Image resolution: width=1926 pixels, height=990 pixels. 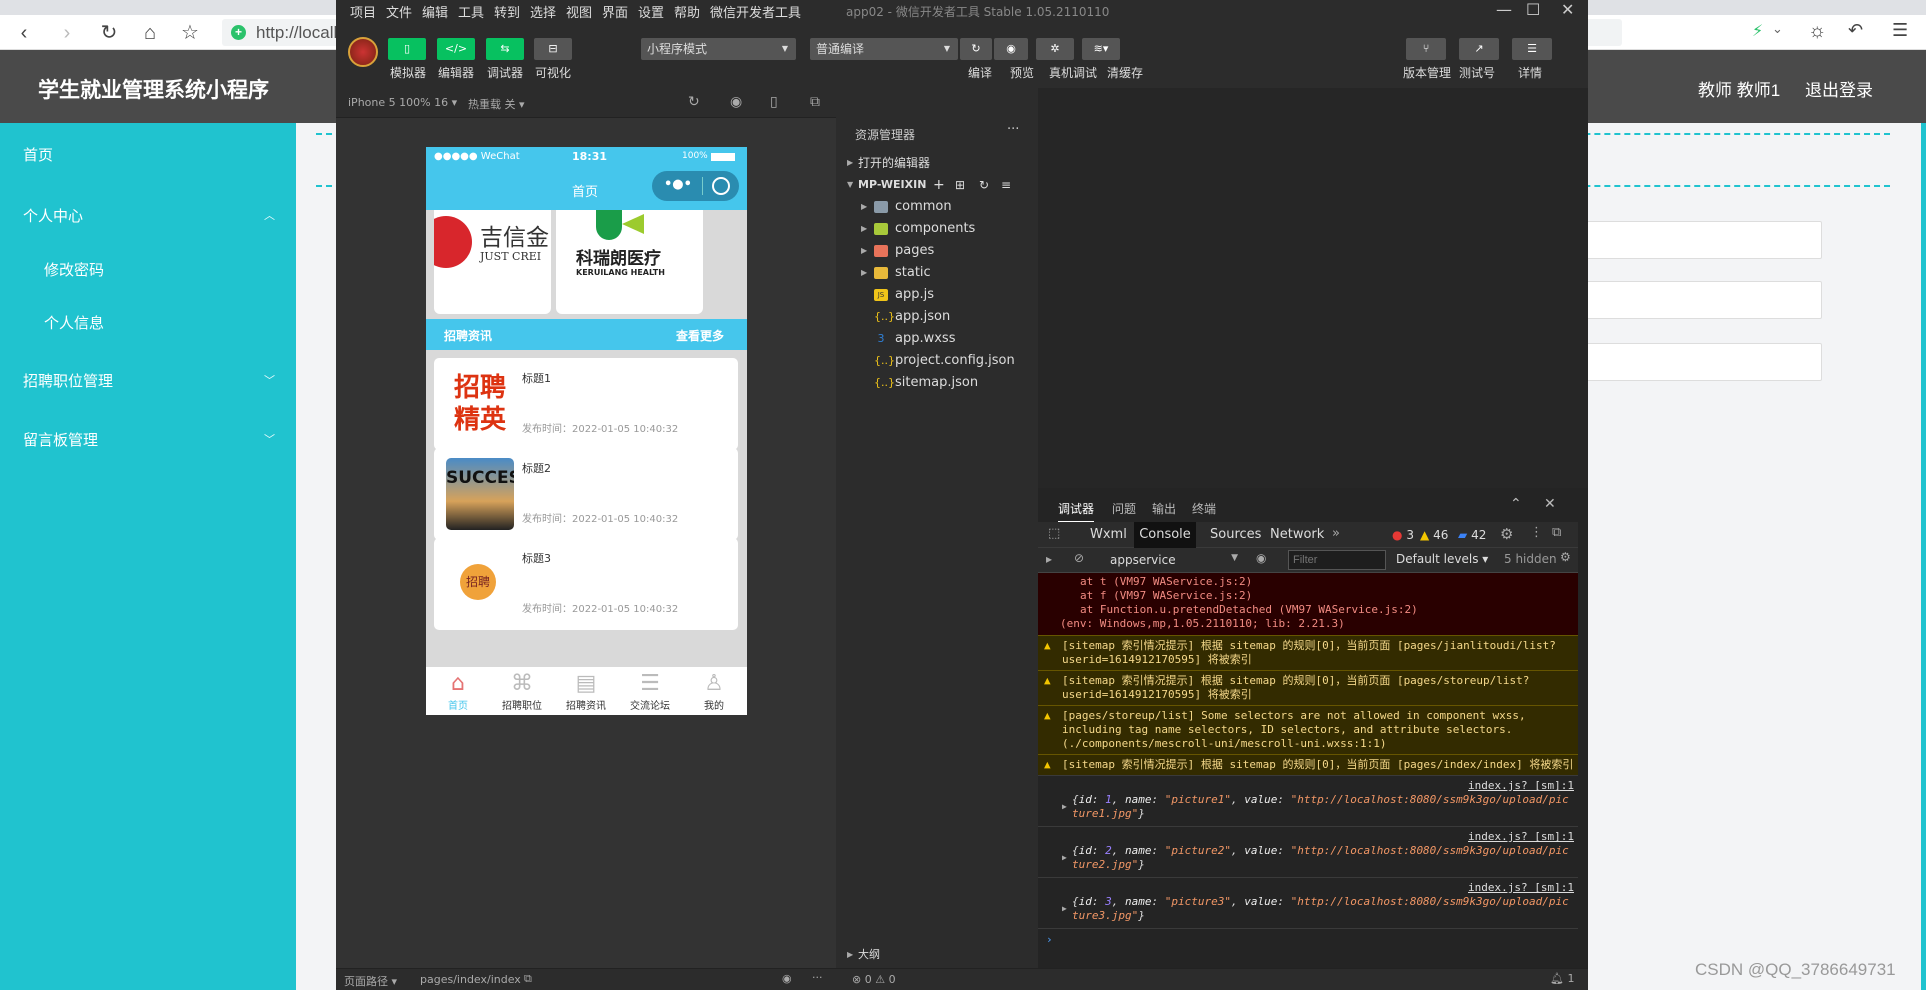 What do you see at coordinates (1049, 559) in the screenshot?
I see `sidebar-toggle-icon: ▸` at bounding box center [1049, 559].